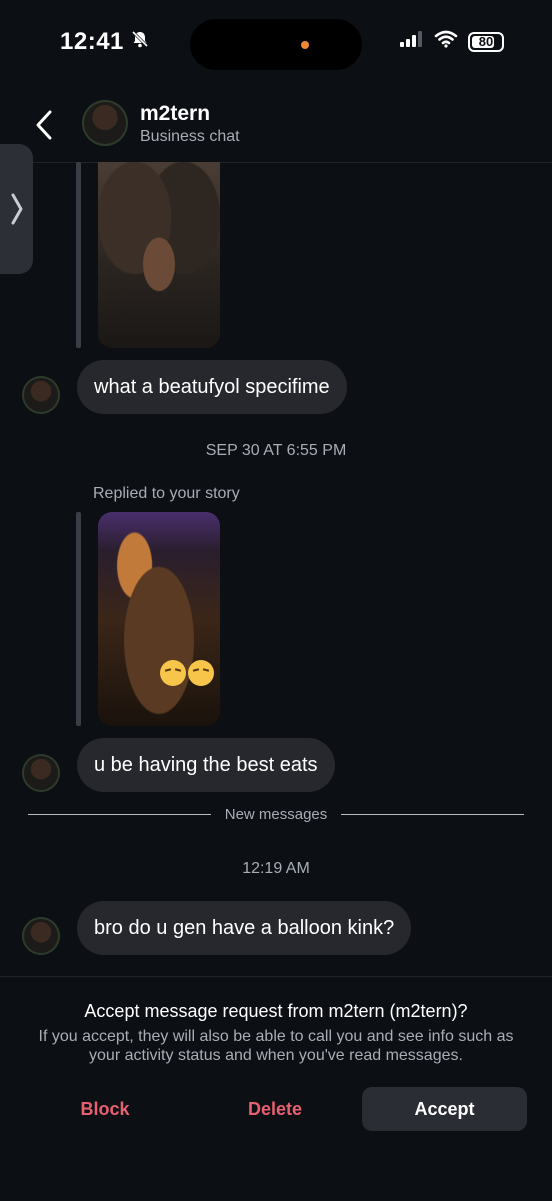  Describe the element at coordinates (276, 44) in the screenshot. I see `dynamic-island` at that location.